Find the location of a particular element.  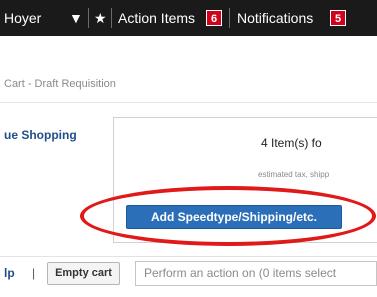

help-link: lp is located at coordinates (9, 273).